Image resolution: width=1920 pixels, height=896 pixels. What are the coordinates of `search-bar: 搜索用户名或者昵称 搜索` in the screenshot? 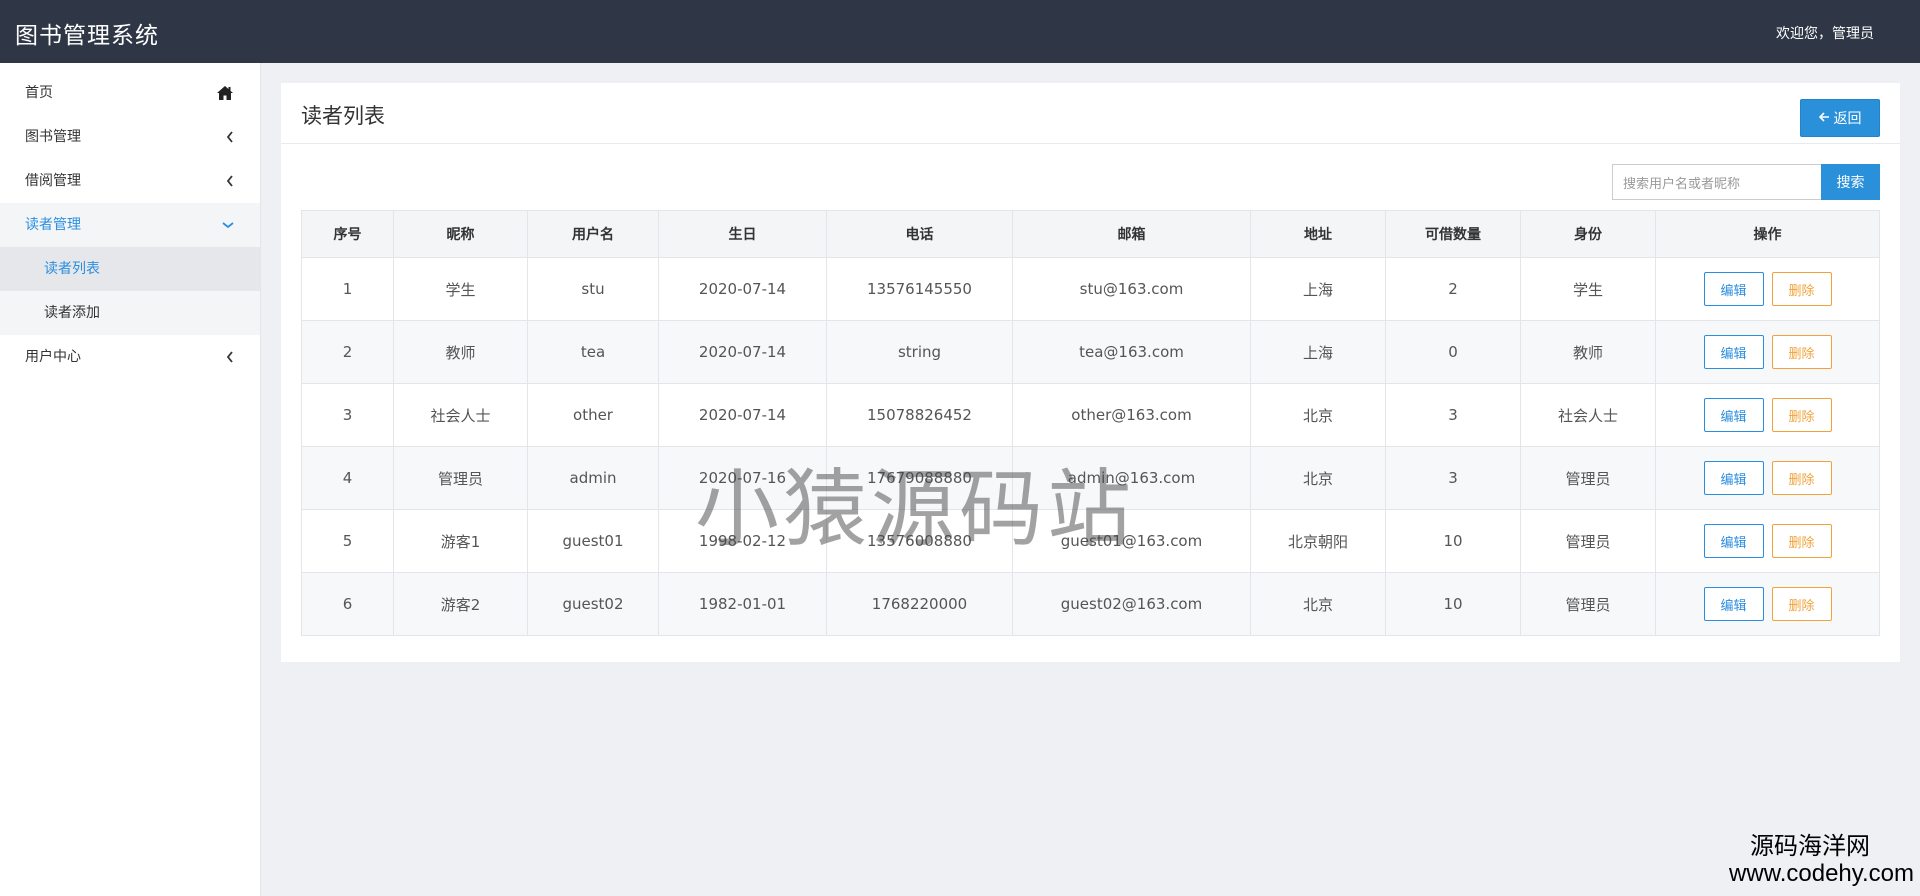 It's located at (1746, 182).